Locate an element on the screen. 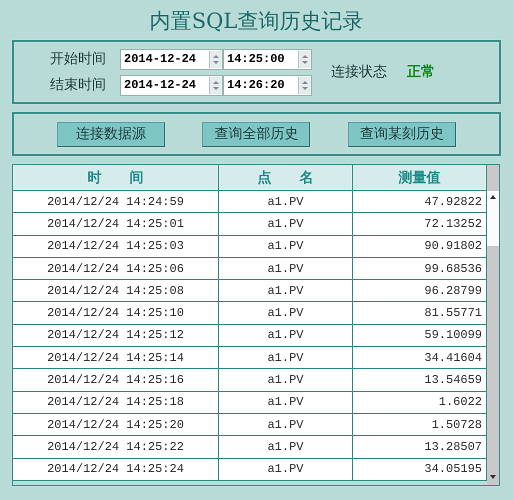 Image resolution: width=513 pixels, height=500 pixels. table-cell: 2014/12/24 14:25:06 is located at coordinates (116, 269).